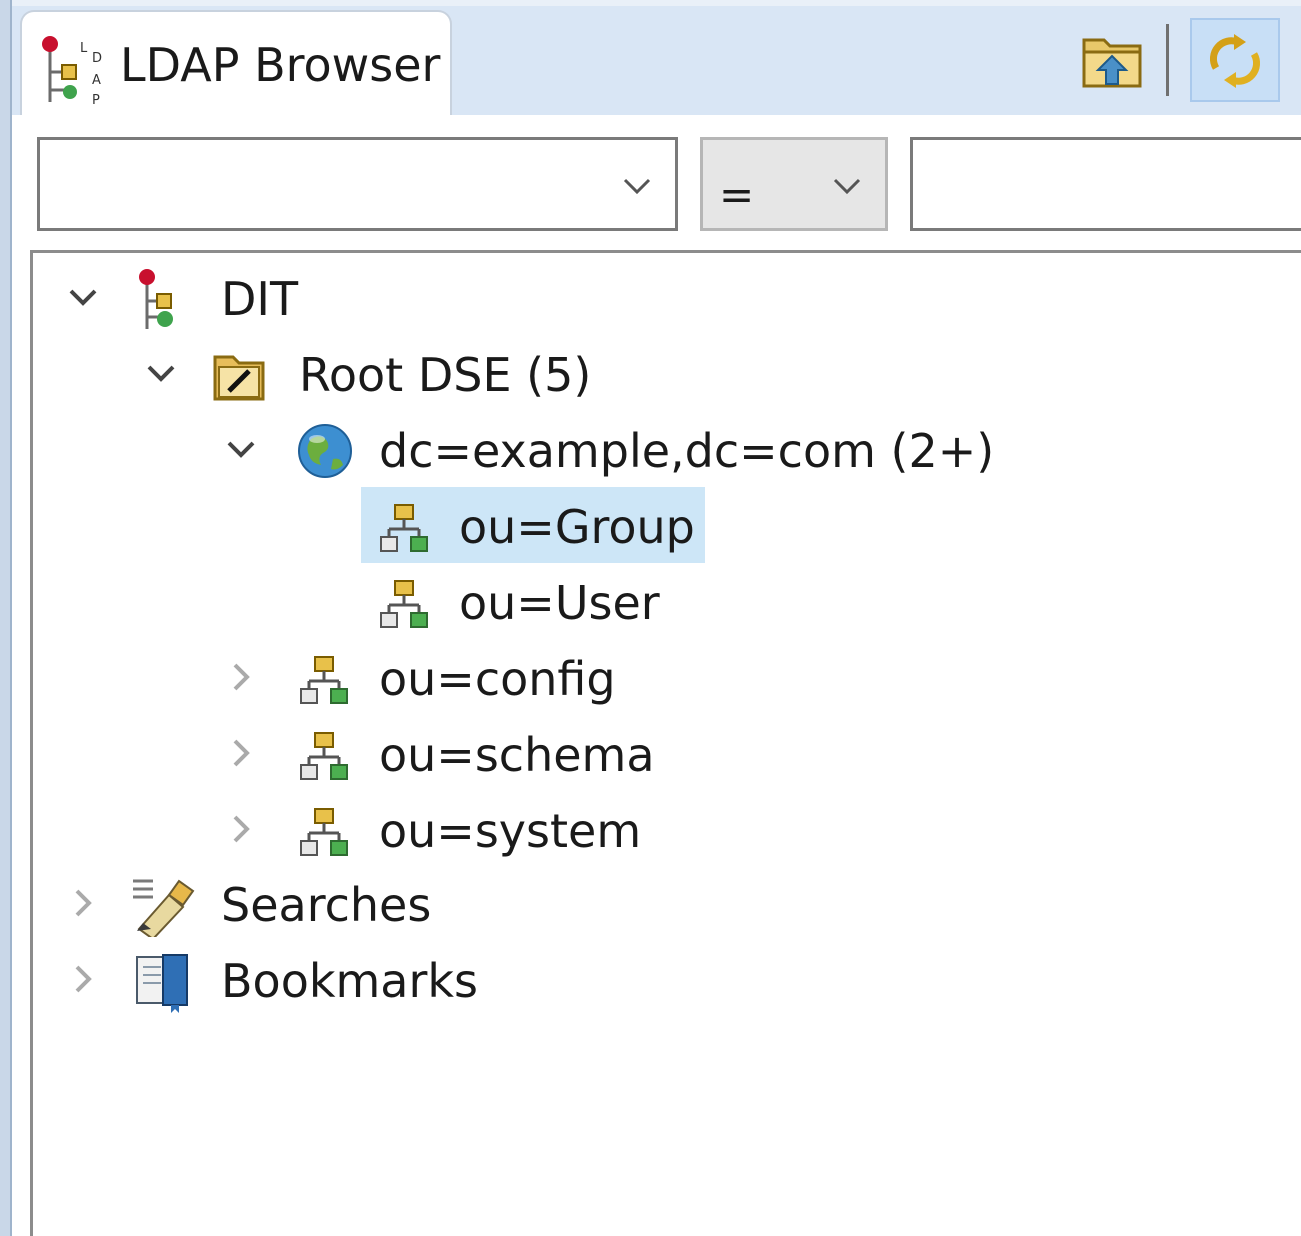 Image resolution: width=1301 pixels, height=1236 pixels. Describe the element at coordinates (1112, 63) in the screenshot. I see `folder-up-icon` at that location.